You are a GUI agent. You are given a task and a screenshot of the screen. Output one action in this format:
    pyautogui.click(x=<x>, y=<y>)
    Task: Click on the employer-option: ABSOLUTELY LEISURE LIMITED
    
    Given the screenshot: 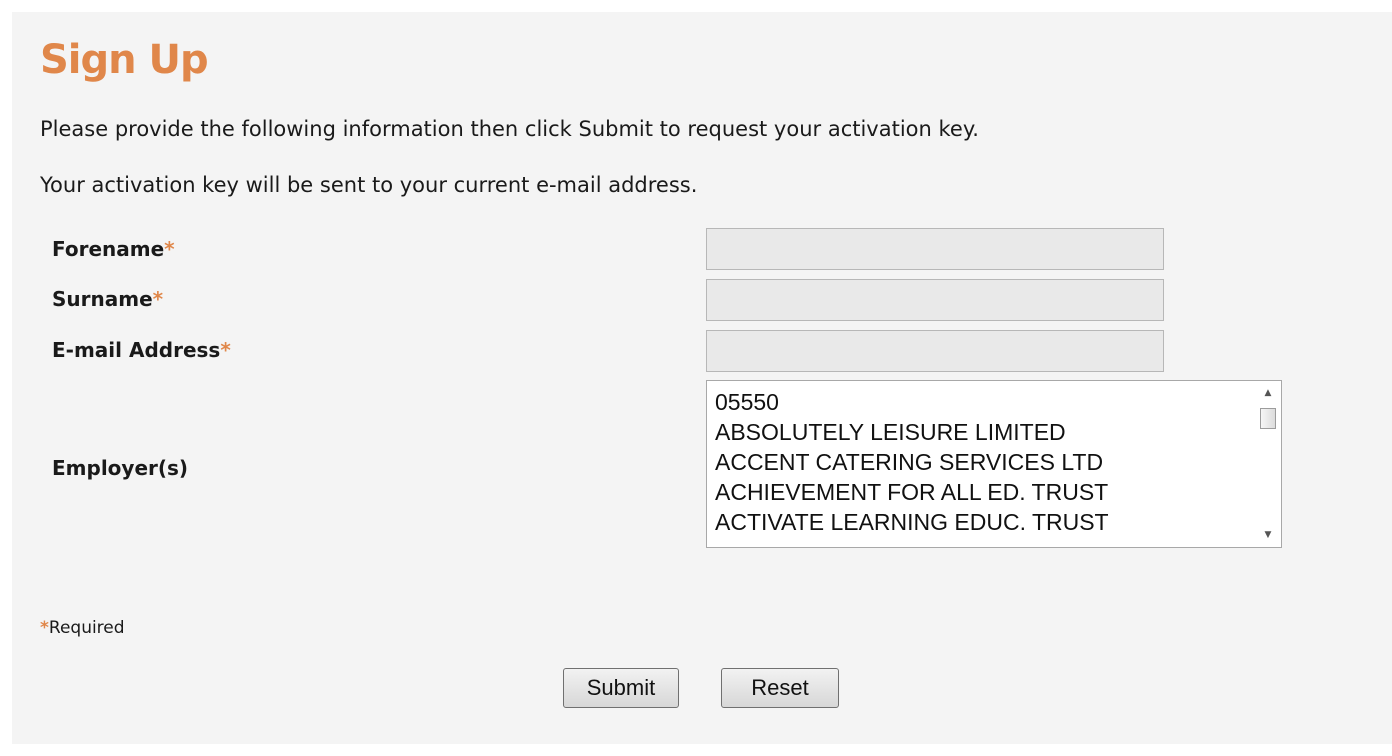 What is the action you would take?
    pyautogui.click(x=984, y=432)
    